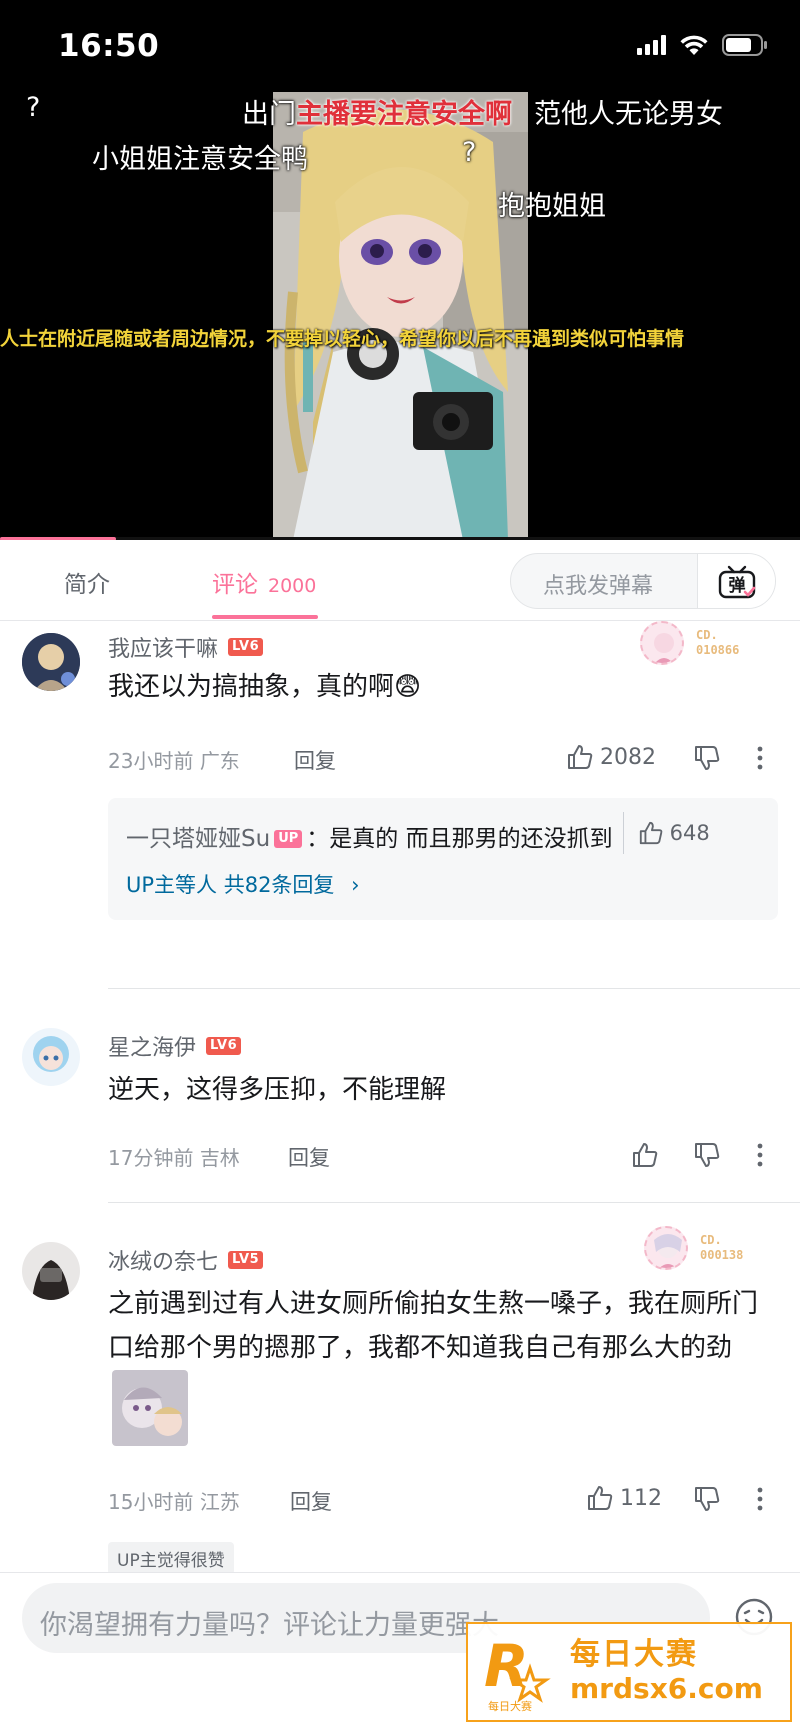 The height and width of the screenshot is (1731, 800). Describe the element at coordinates (355, 885) in the screenshot. I see `chevron-right-icon: ›` at that location.